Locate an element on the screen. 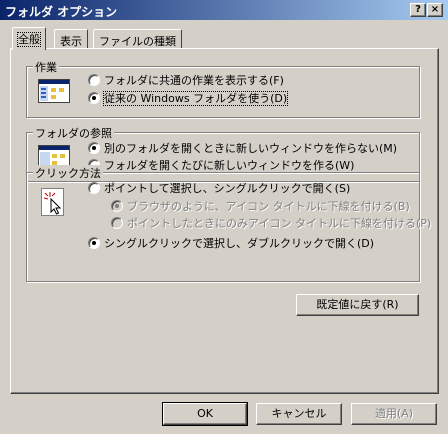  tab-label: 表示 is located at coordinates (71, 41).